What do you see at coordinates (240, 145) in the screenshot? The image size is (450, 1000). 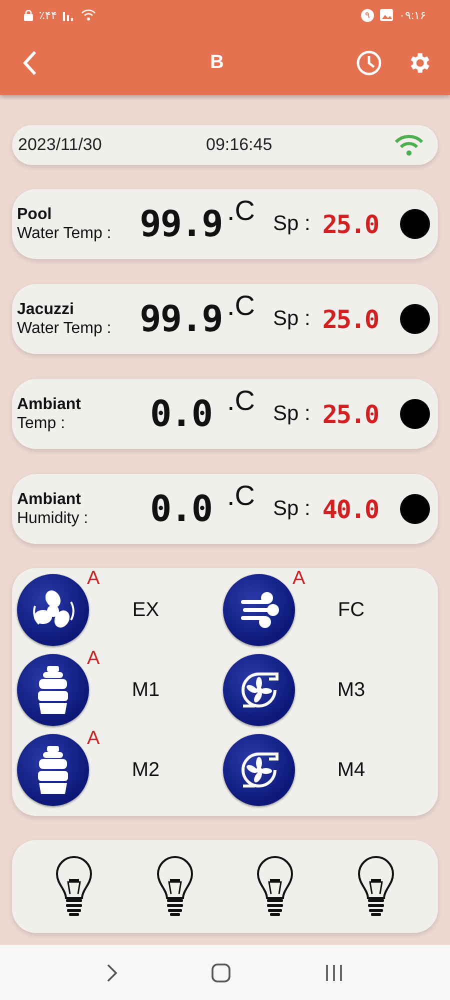 I see `time-text: 09:16:45` at bounding box center [240, 145].